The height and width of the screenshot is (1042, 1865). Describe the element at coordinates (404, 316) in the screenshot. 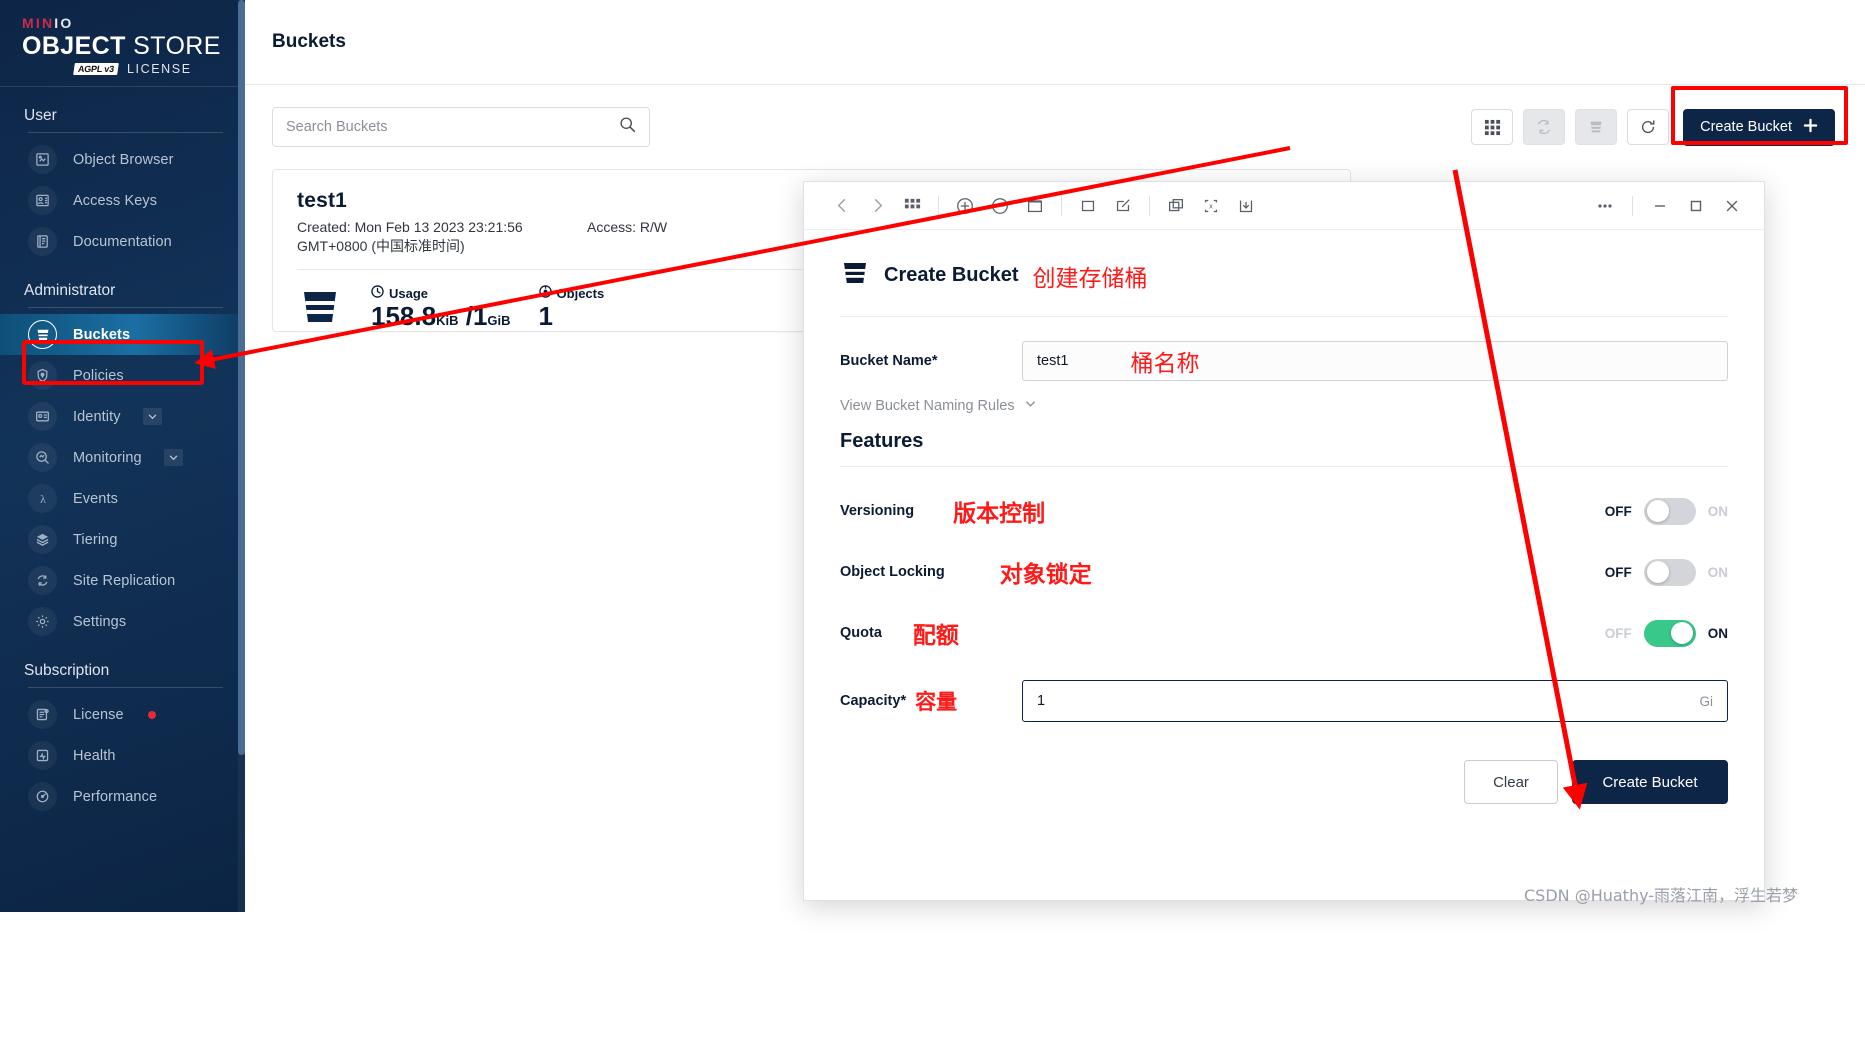

I see `usage-number: 158.8` at that location.